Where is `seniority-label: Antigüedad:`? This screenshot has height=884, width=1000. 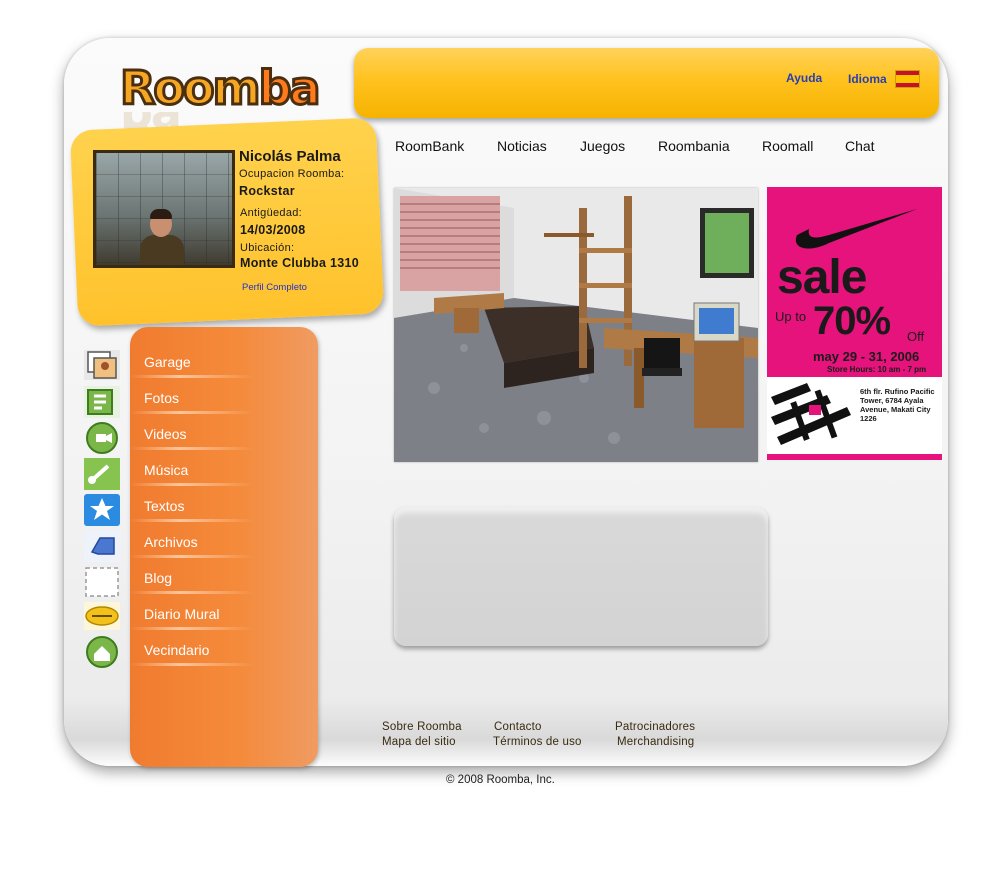 seniority-label: Antigüedad: is located at coordinates (271, 213).